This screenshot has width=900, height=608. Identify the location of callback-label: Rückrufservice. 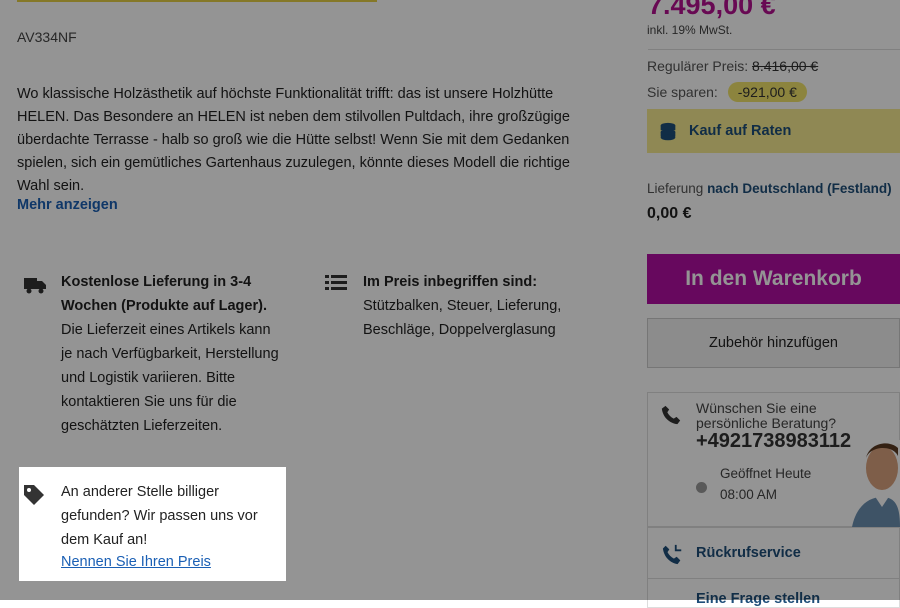
(748, 553).